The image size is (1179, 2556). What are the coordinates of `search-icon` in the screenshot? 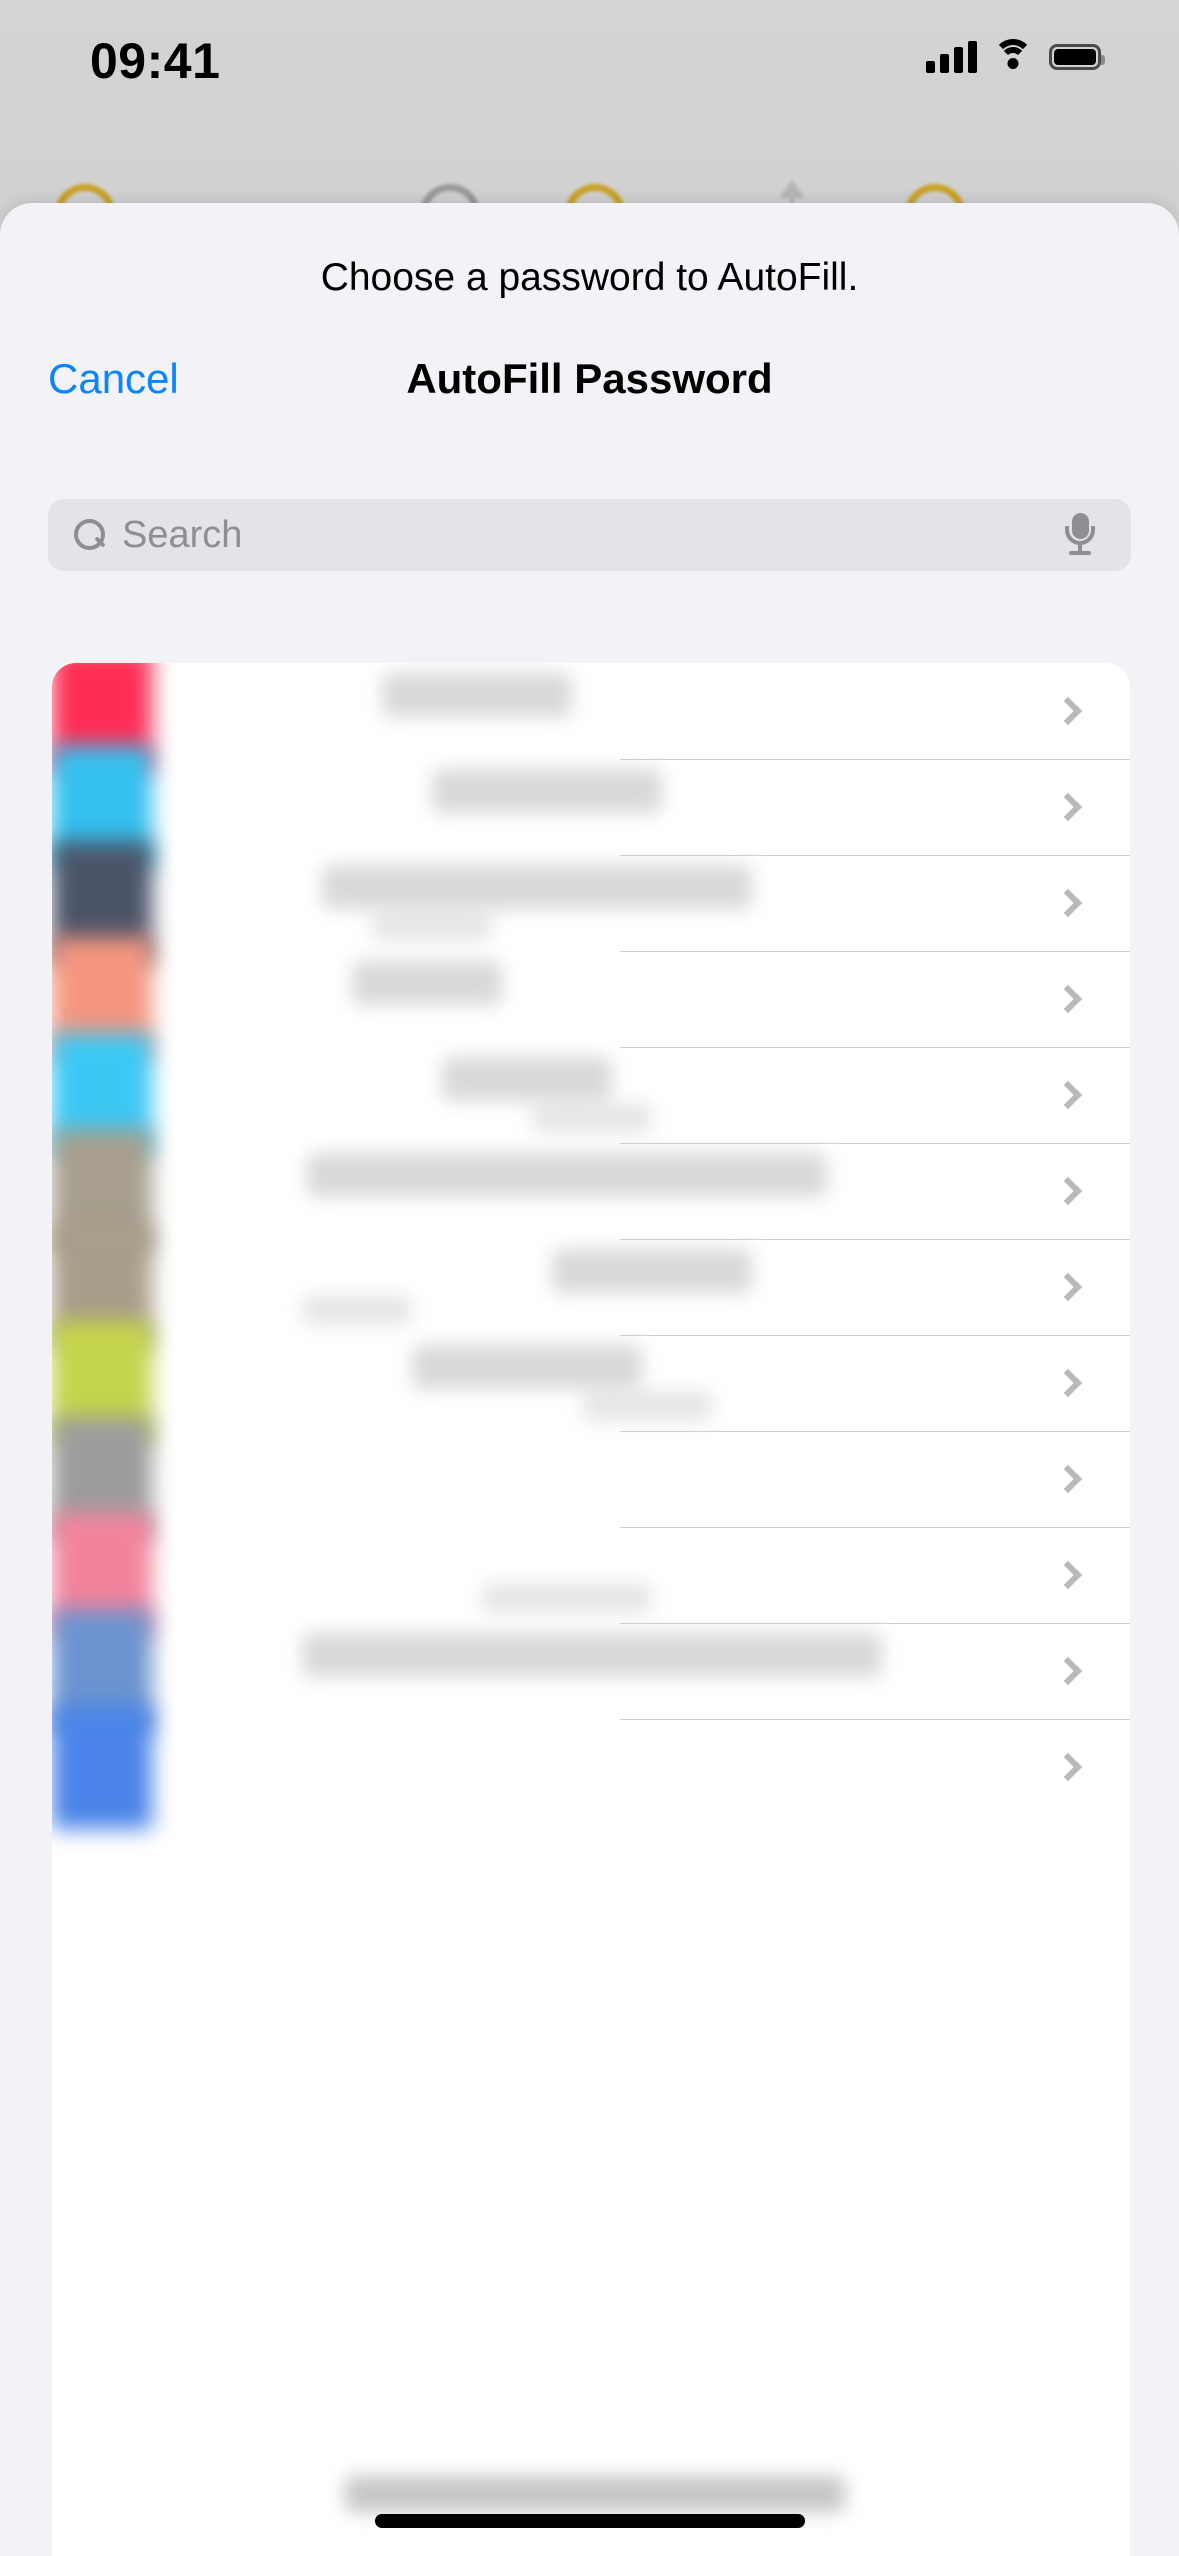 It's located at (90, 535).